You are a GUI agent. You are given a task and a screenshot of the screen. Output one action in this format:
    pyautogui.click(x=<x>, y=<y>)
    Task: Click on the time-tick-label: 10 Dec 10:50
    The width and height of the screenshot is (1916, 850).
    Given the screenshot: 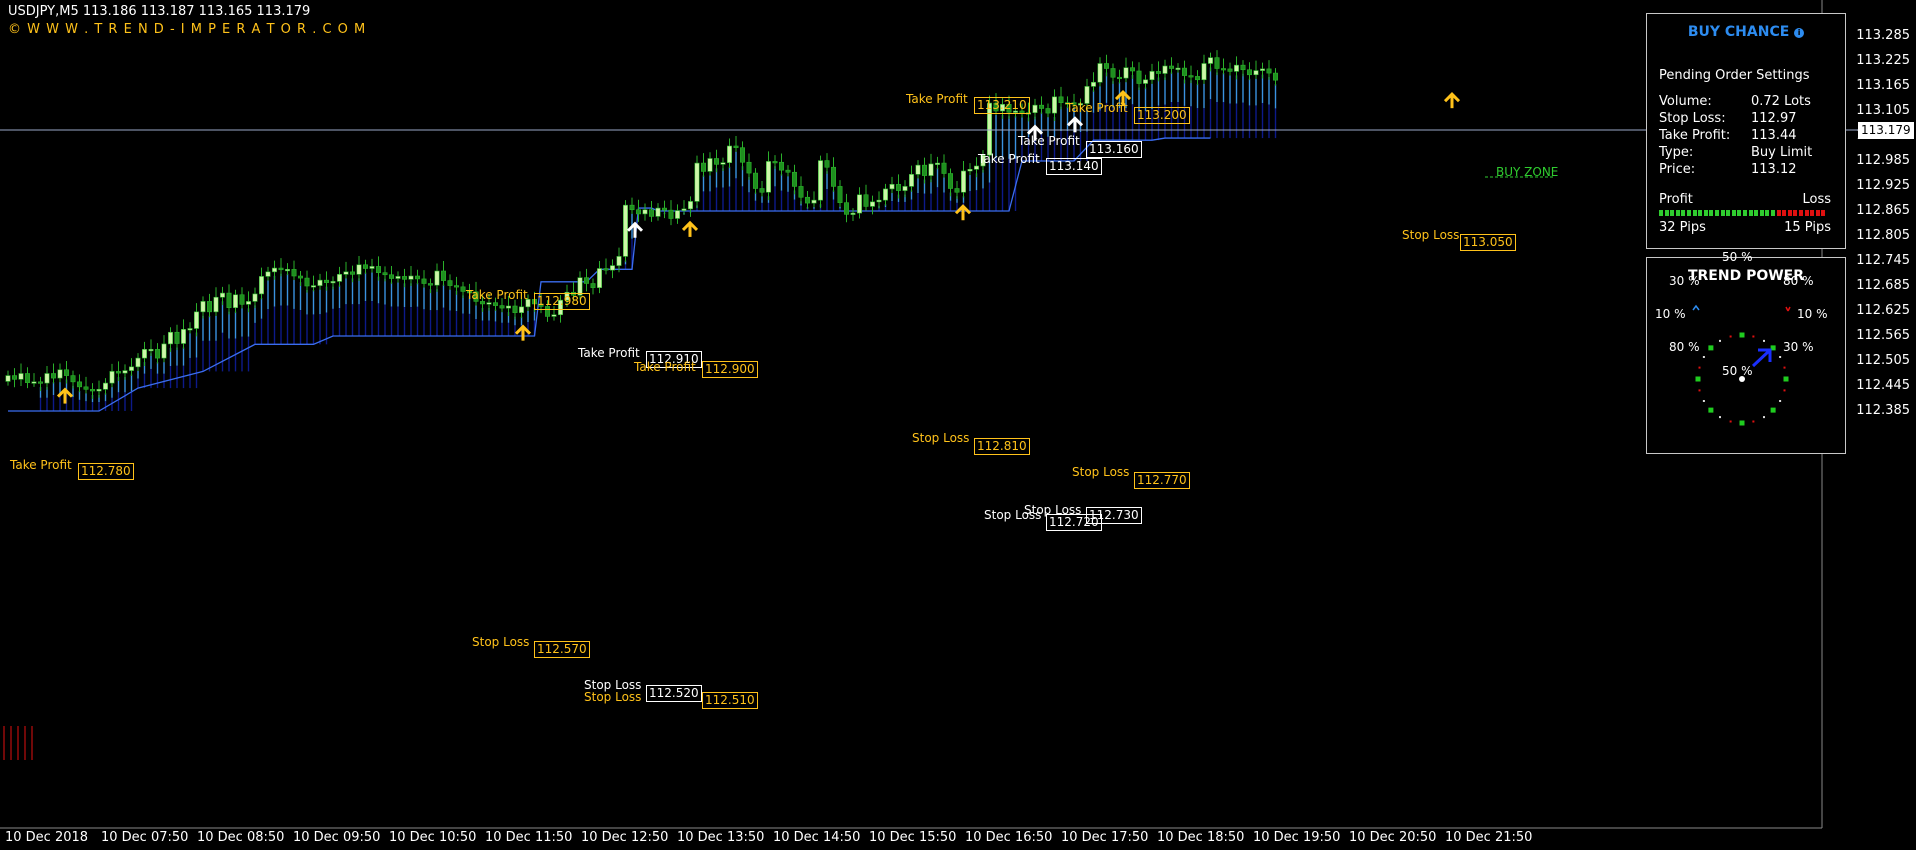 What is the action you would take?
    pyautogui.click(x=433, y=837)
    